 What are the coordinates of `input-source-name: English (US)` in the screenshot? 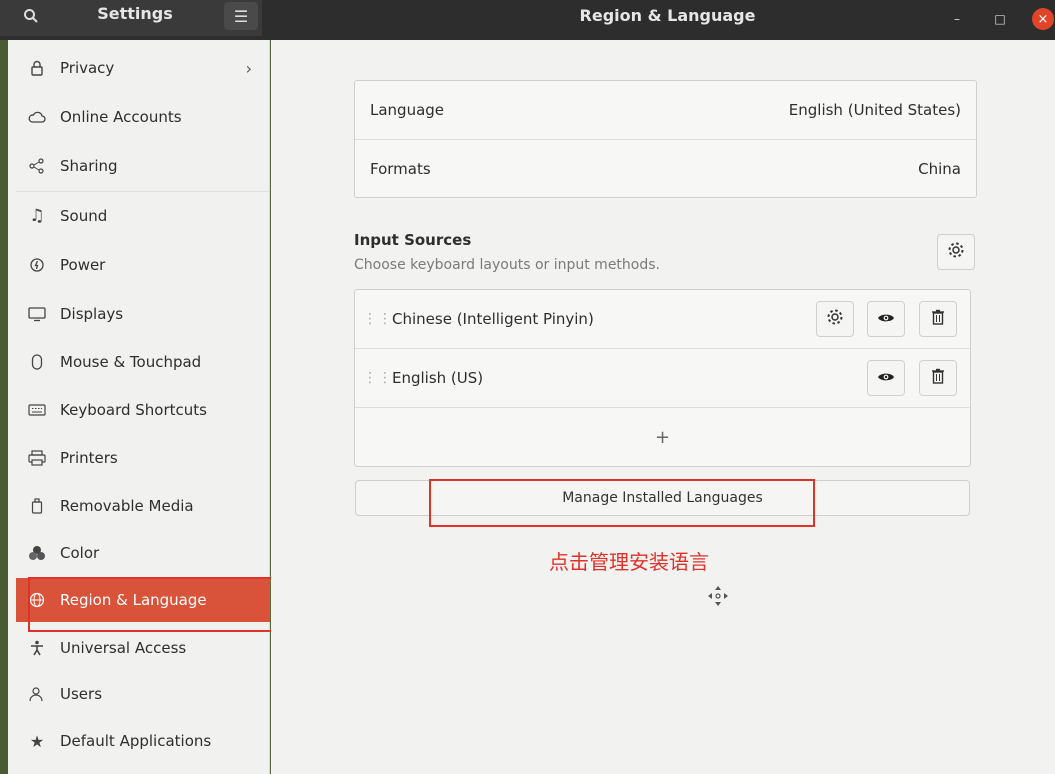 It's located at (438, 378).